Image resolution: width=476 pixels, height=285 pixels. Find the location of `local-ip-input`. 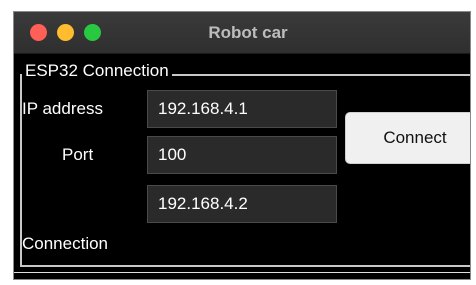

local-ip-input is located at coordinates (242, 204).